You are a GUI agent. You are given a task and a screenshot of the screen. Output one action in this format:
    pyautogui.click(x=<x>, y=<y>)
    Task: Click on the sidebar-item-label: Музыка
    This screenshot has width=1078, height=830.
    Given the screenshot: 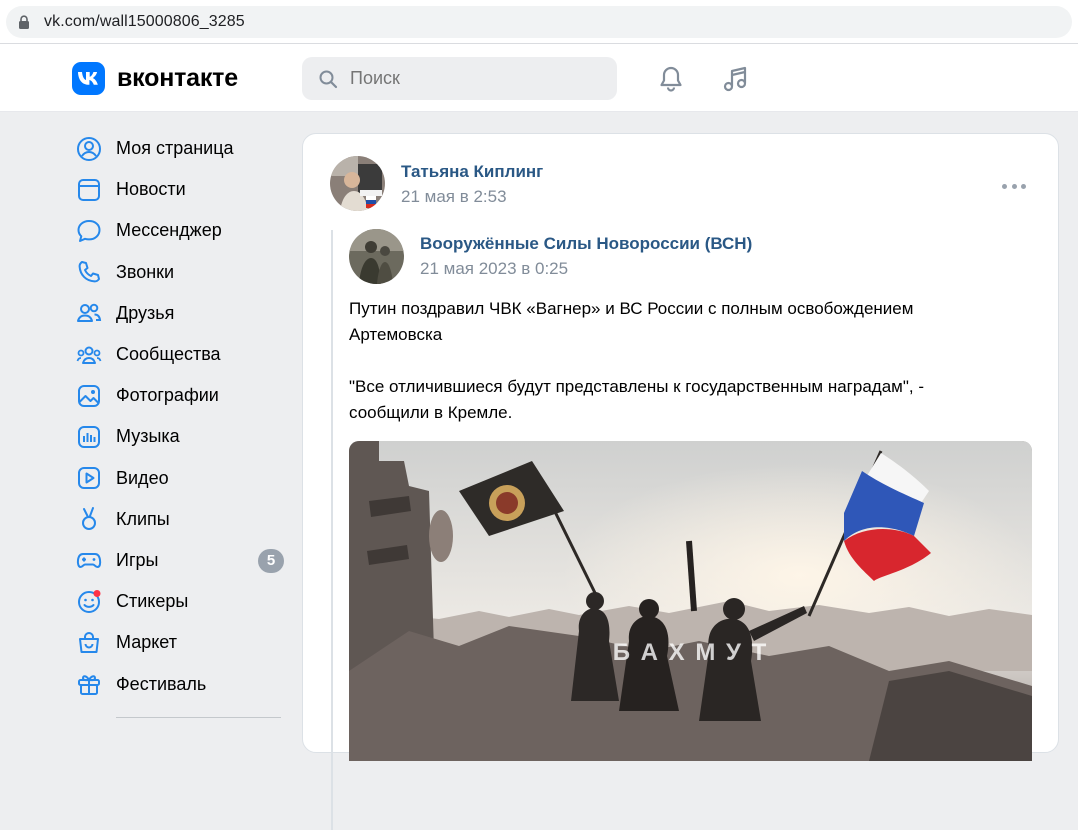 What is the action you would take?
    pyautogui.click(x=148, y=436)
    